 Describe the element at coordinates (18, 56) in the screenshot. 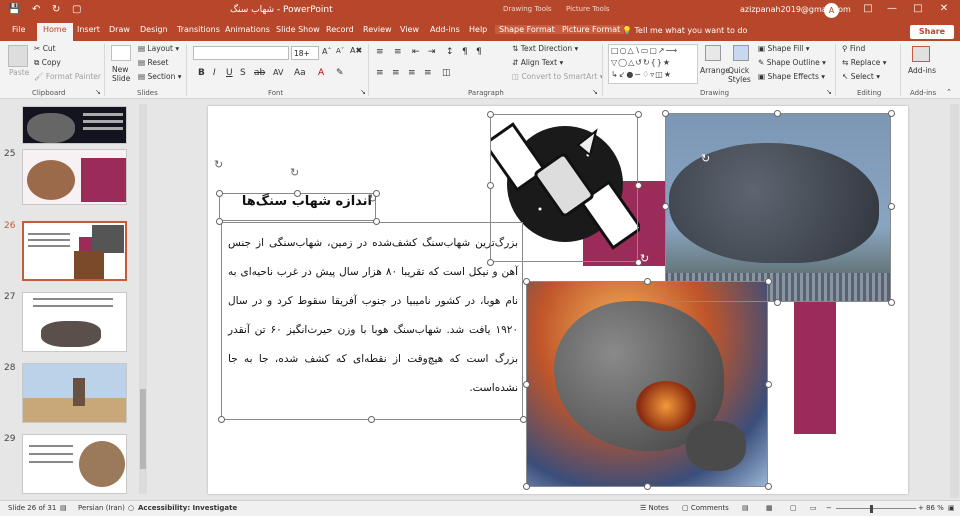

I see `paste-icon` at that location.